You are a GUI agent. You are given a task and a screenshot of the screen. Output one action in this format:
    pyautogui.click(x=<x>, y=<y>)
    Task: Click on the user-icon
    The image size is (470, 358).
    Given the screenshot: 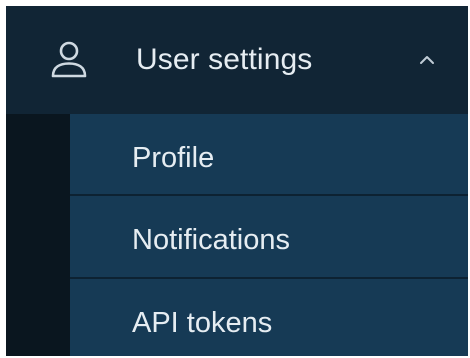 What is the action you would take?
    pyautogui.click(x=69, y=59)
    